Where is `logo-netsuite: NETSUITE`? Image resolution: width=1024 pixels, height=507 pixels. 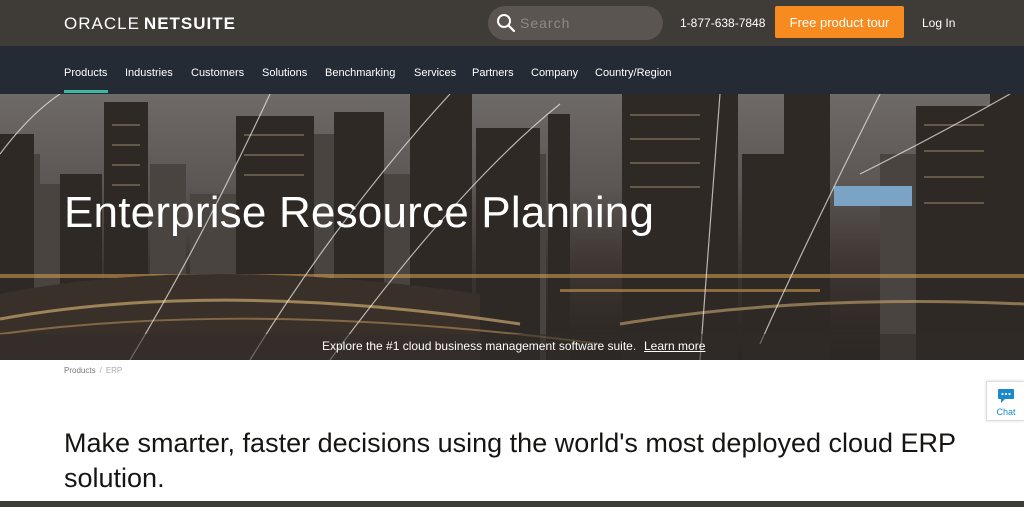
logo-netsuite: NETSUITE is located at coordinates (189, 23).